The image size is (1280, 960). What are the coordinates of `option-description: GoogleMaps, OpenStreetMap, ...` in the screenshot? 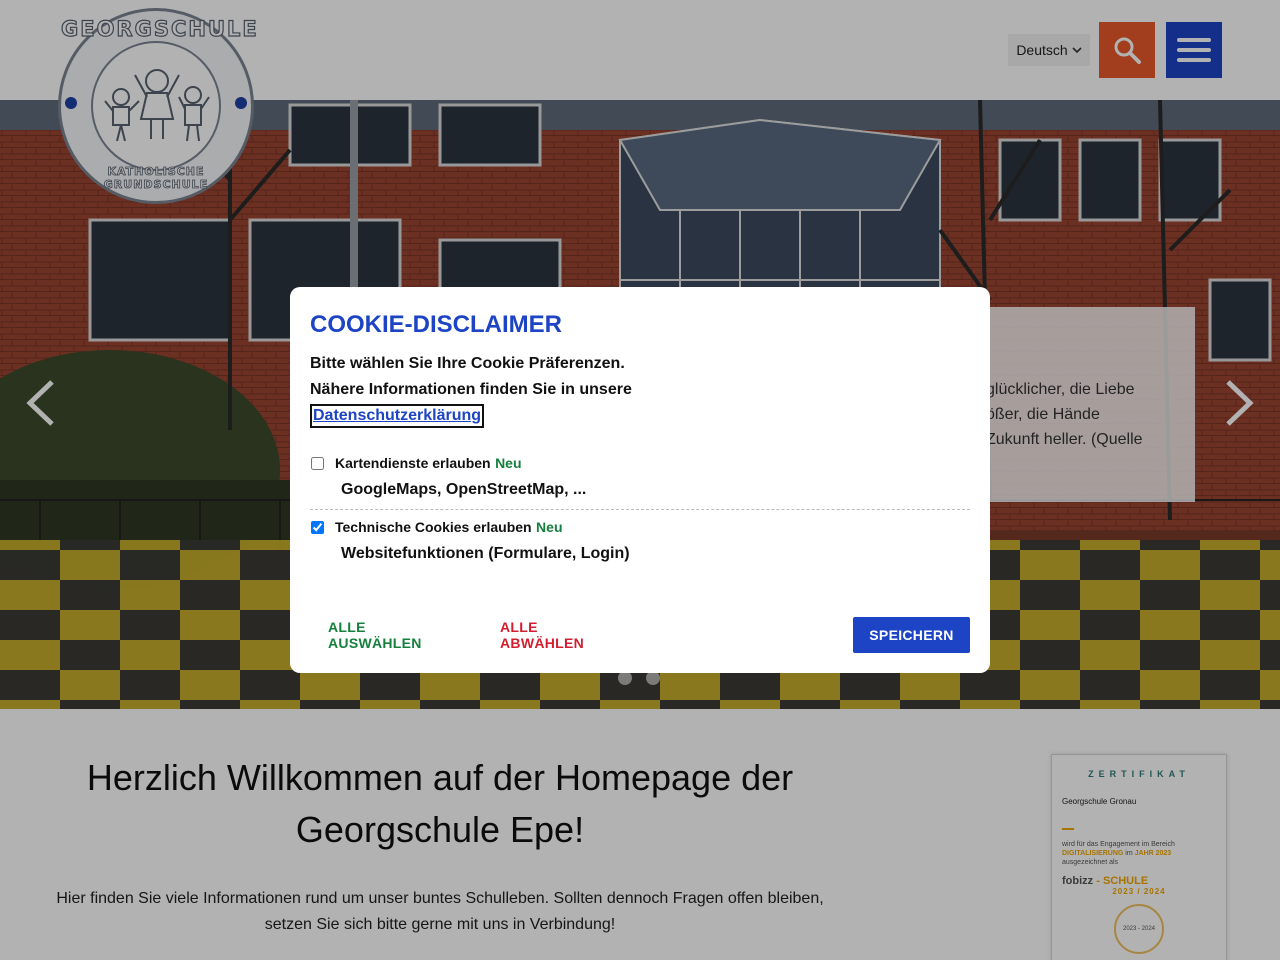 It's located at (464, 489).